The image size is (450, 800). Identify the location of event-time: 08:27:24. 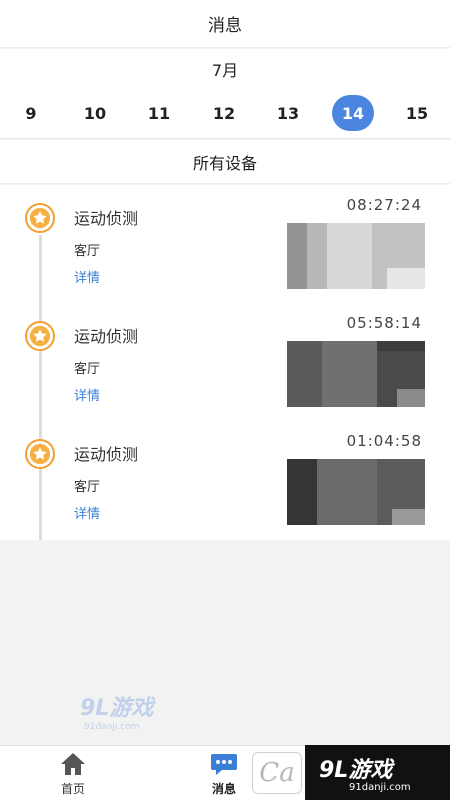
(384, 205).